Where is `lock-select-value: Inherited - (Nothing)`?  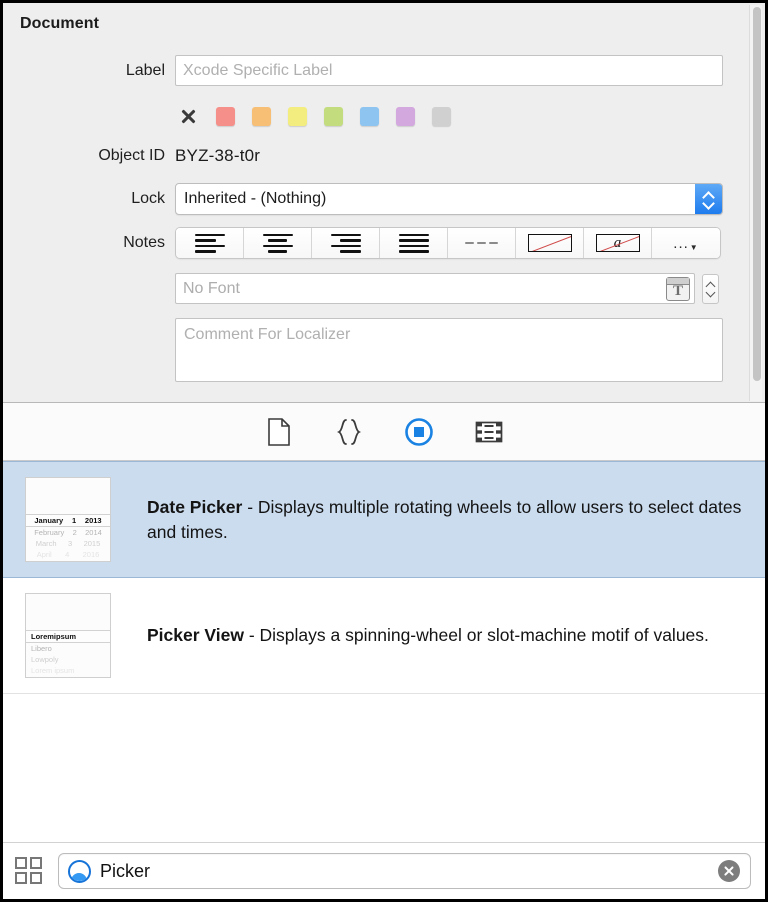
lock-select-value: Inherited - (Nothing) is located at coordinates (255, 198).